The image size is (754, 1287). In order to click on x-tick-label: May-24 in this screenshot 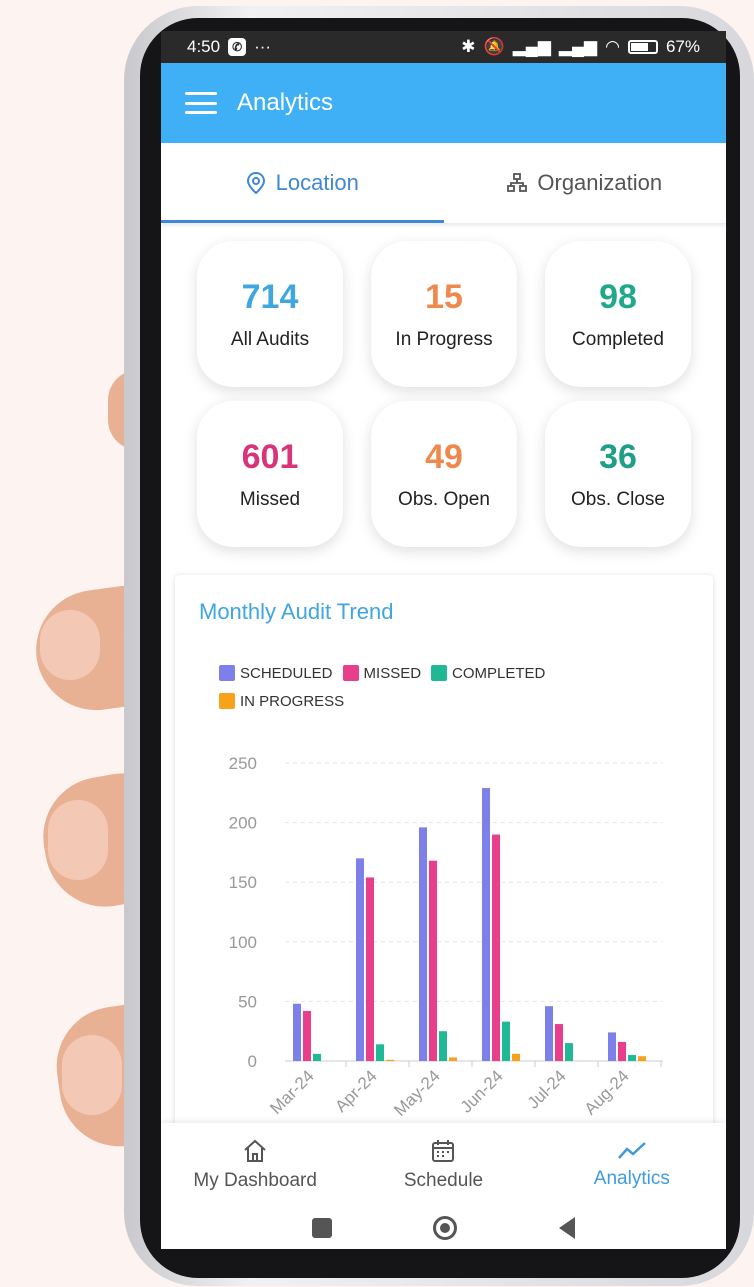, I will do `click(417, 1093)`.